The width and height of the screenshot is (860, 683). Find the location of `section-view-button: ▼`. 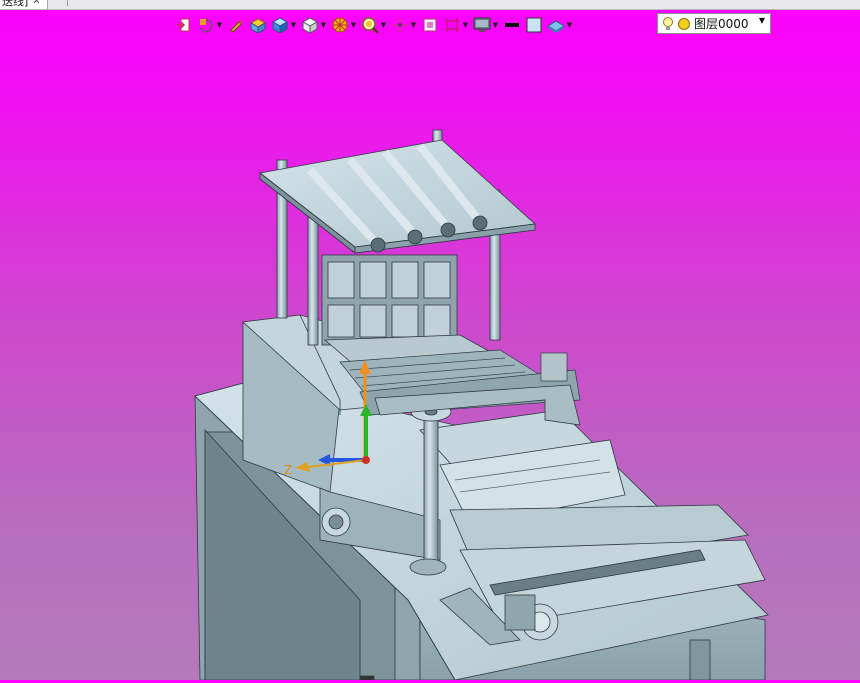

section-view-button: ▼ is located at coordinates (344, 25).